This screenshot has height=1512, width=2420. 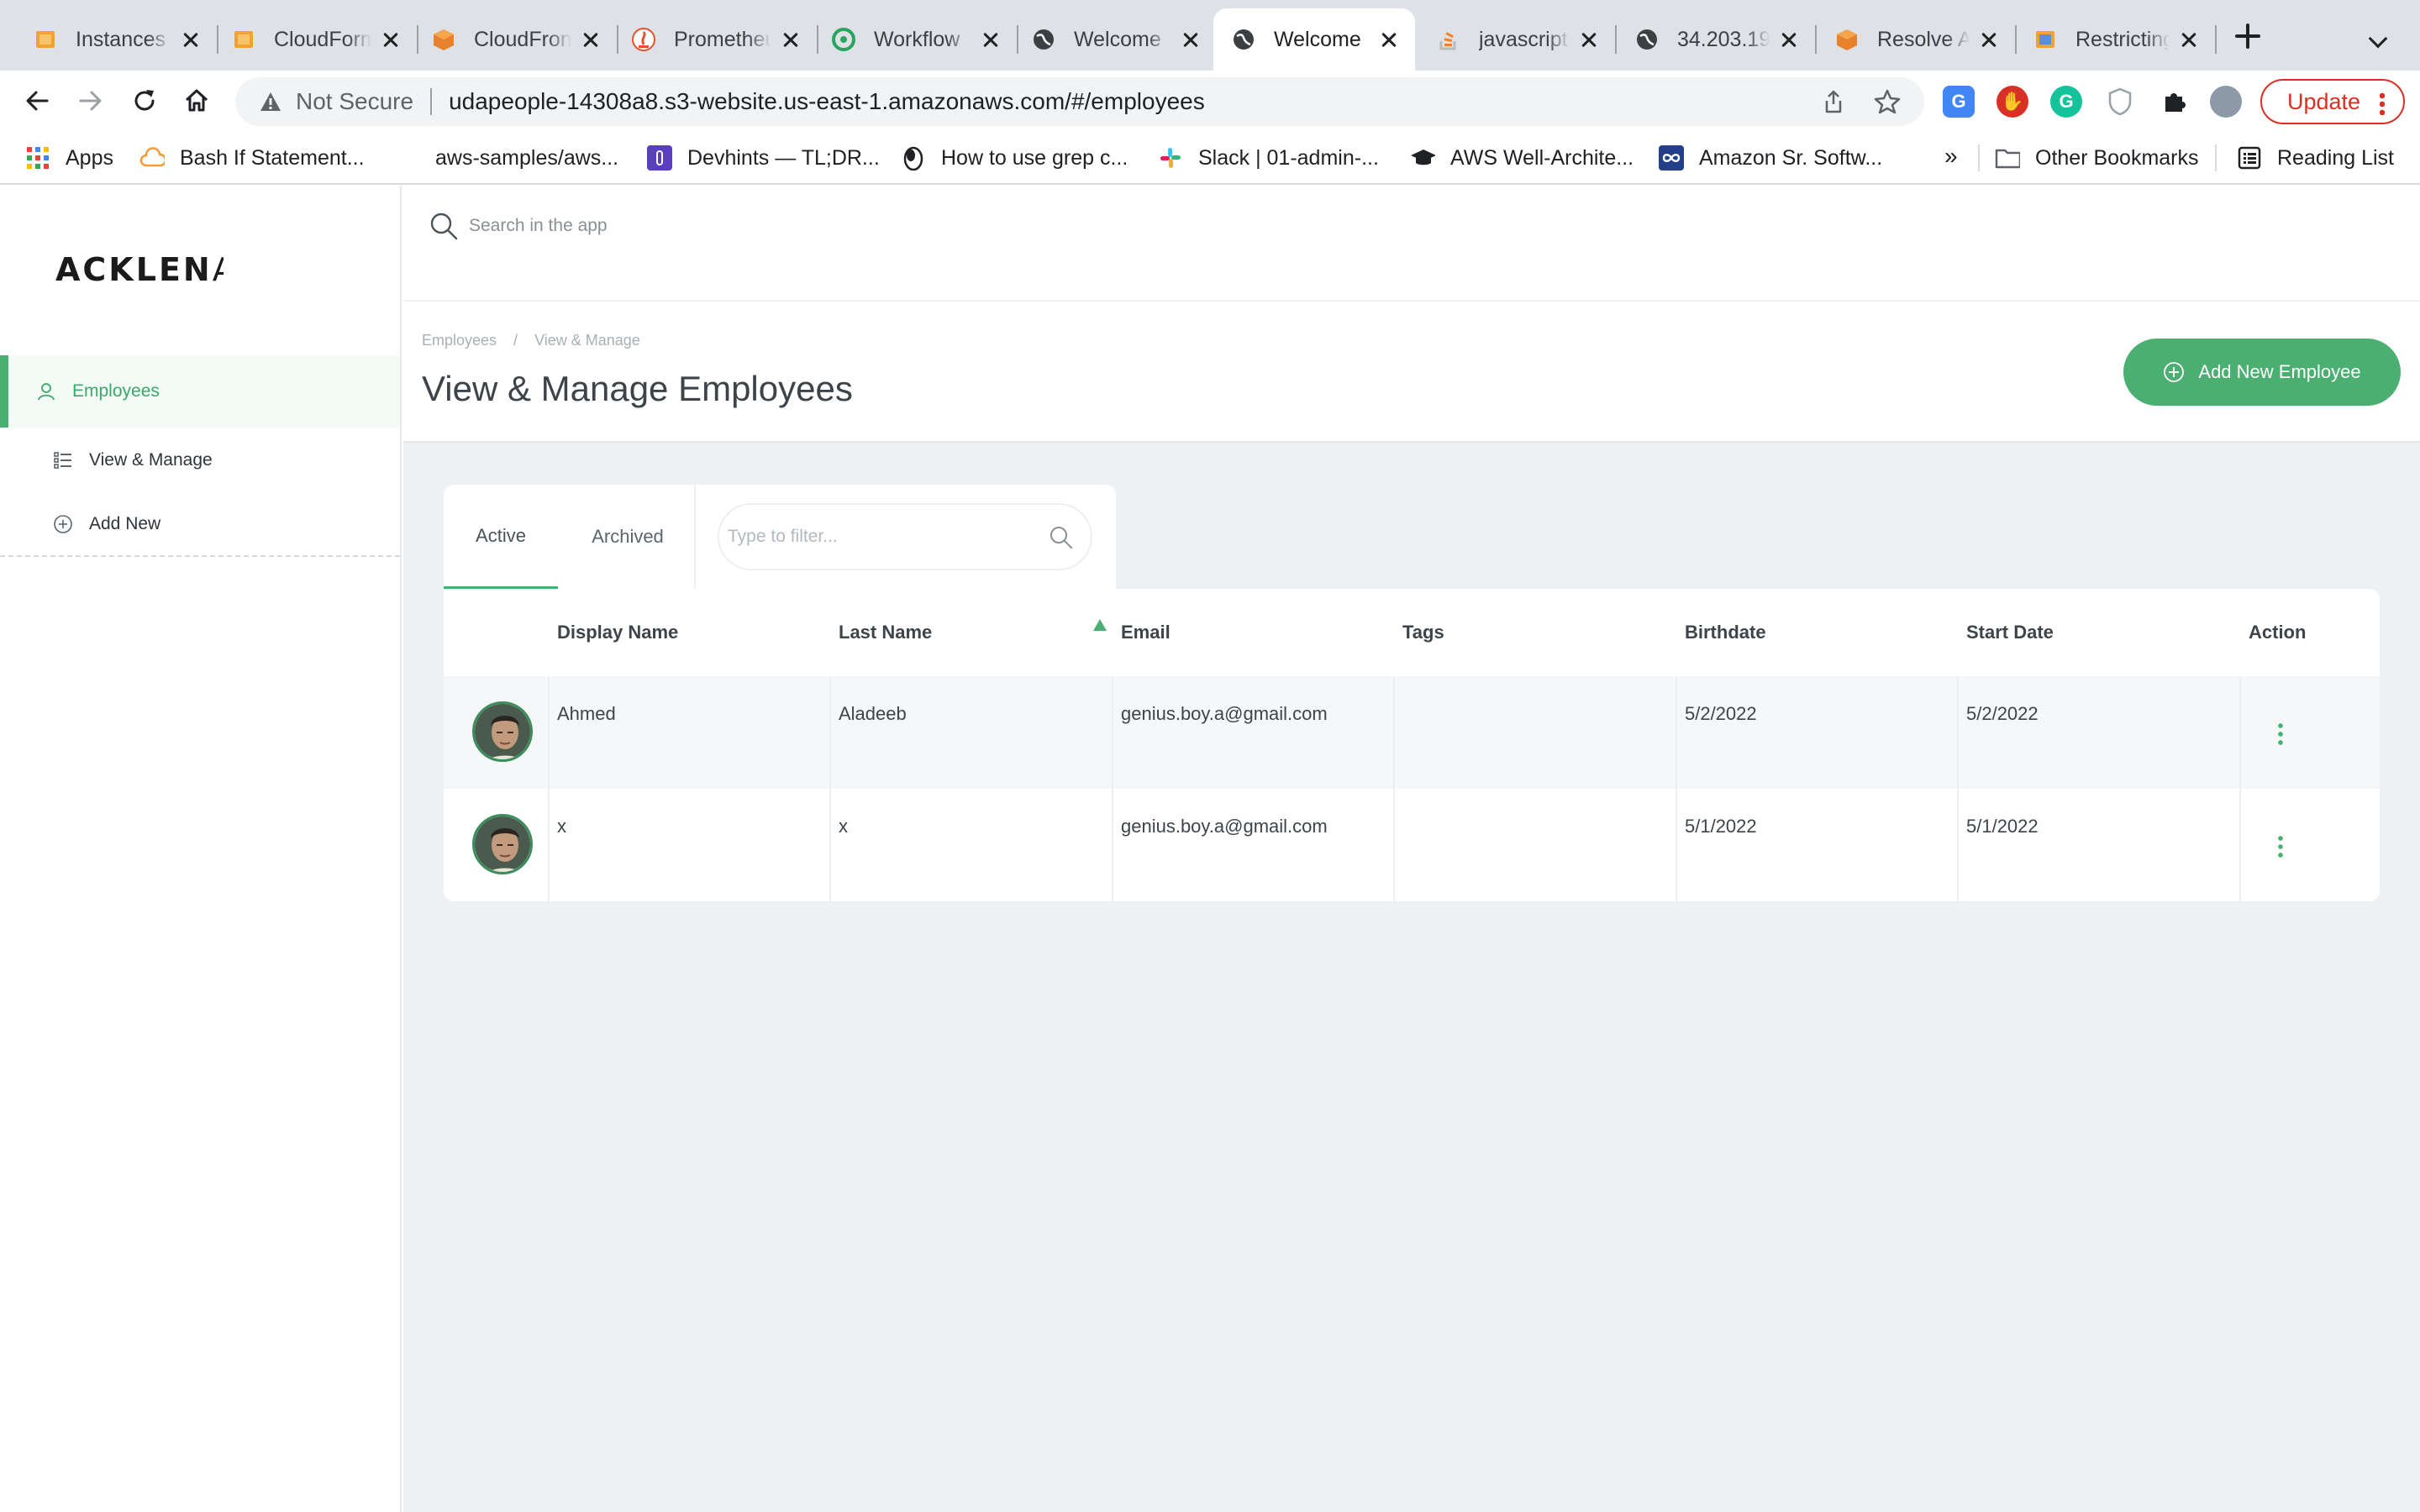 What do you see at coordinates (873, 713) in the screenshot?
I see `cell-last-name: Aladeeb` at bounding box center [873, 713].